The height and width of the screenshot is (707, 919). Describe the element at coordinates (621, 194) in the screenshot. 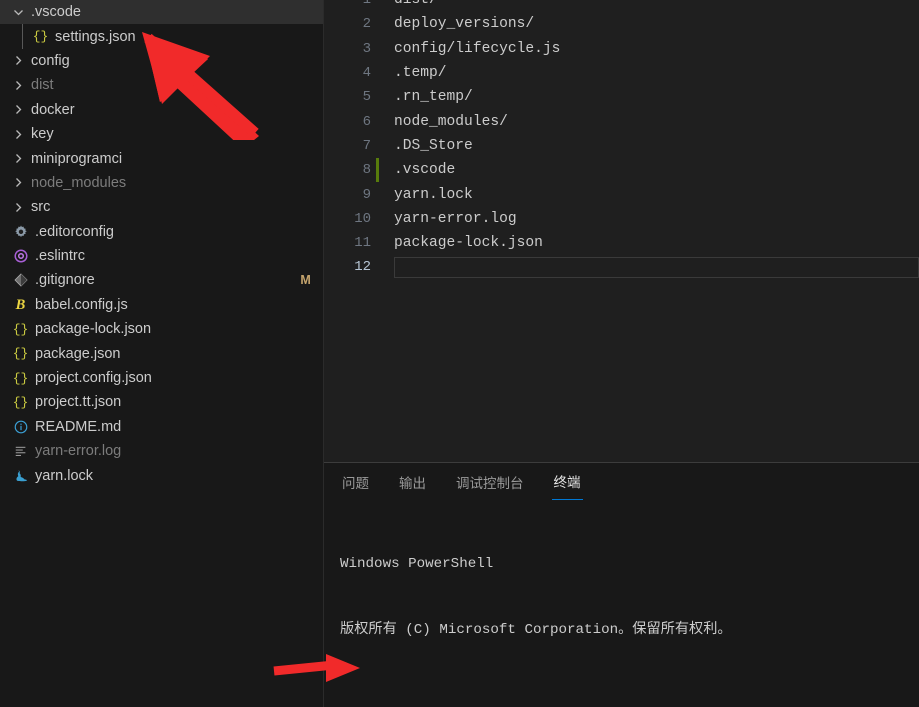

I see `code-line: 9 yarn.lock` at that location.